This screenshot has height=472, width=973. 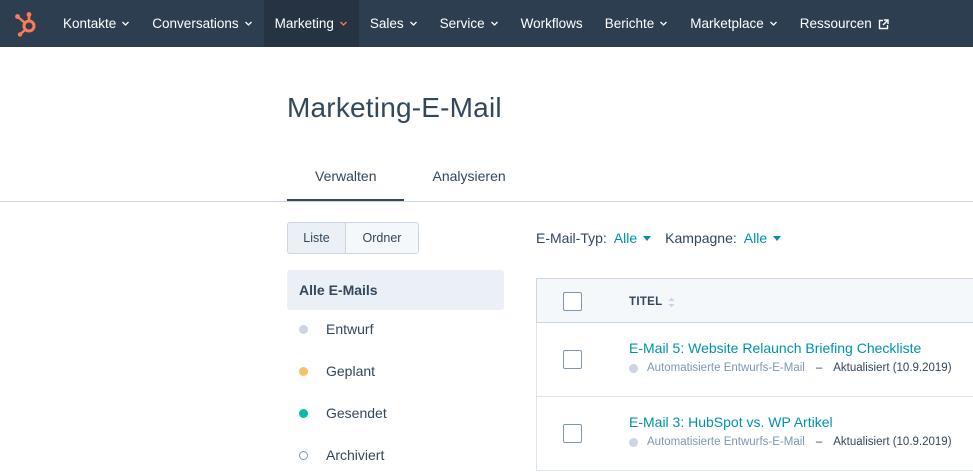 I want to click on sidebar-item-entwurf: Entwurf, so click(x=336, y=329).